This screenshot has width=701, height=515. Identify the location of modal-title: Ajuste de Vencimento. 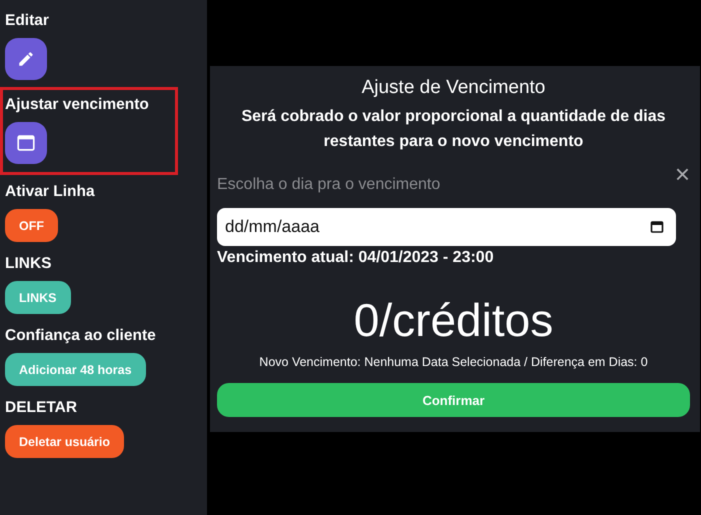
(454, 88).